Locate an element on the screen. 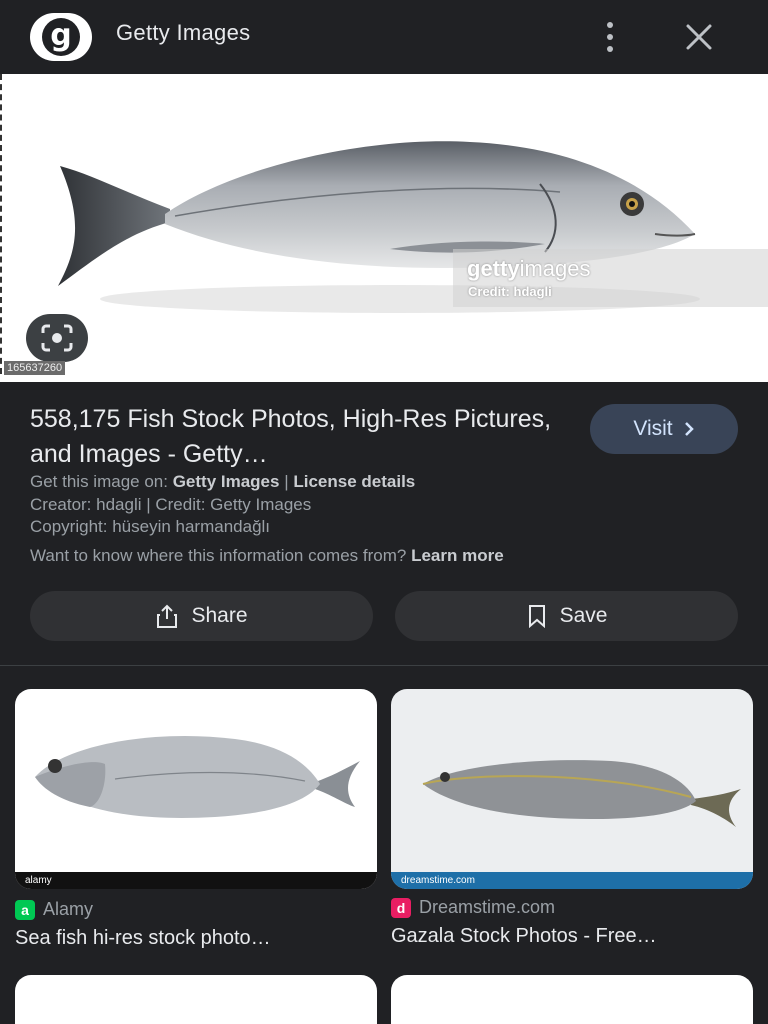 The height and width of the screenshot is (1024, 768). getty-logo-icon: g is located at coordinates (61, 37).